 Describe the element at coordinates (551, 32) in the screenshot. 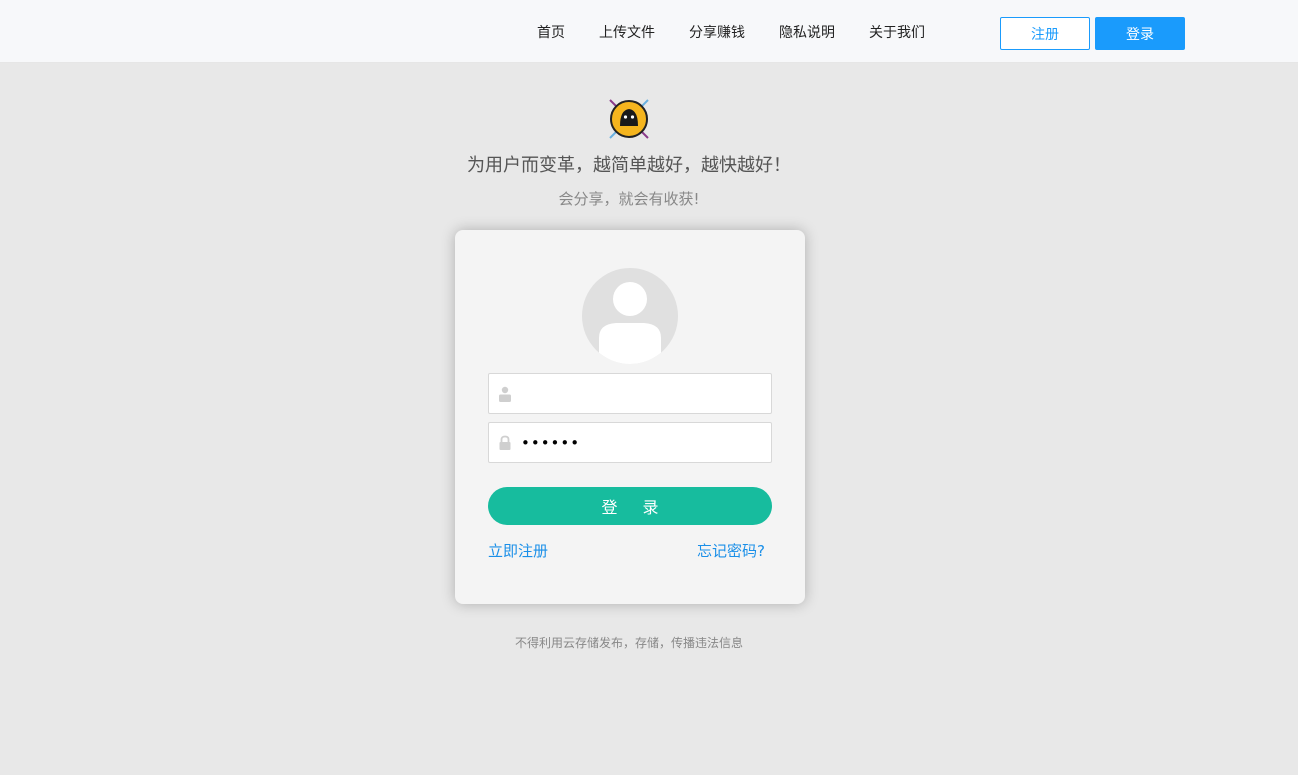

I see `nav-item-home: 首页` at that location.